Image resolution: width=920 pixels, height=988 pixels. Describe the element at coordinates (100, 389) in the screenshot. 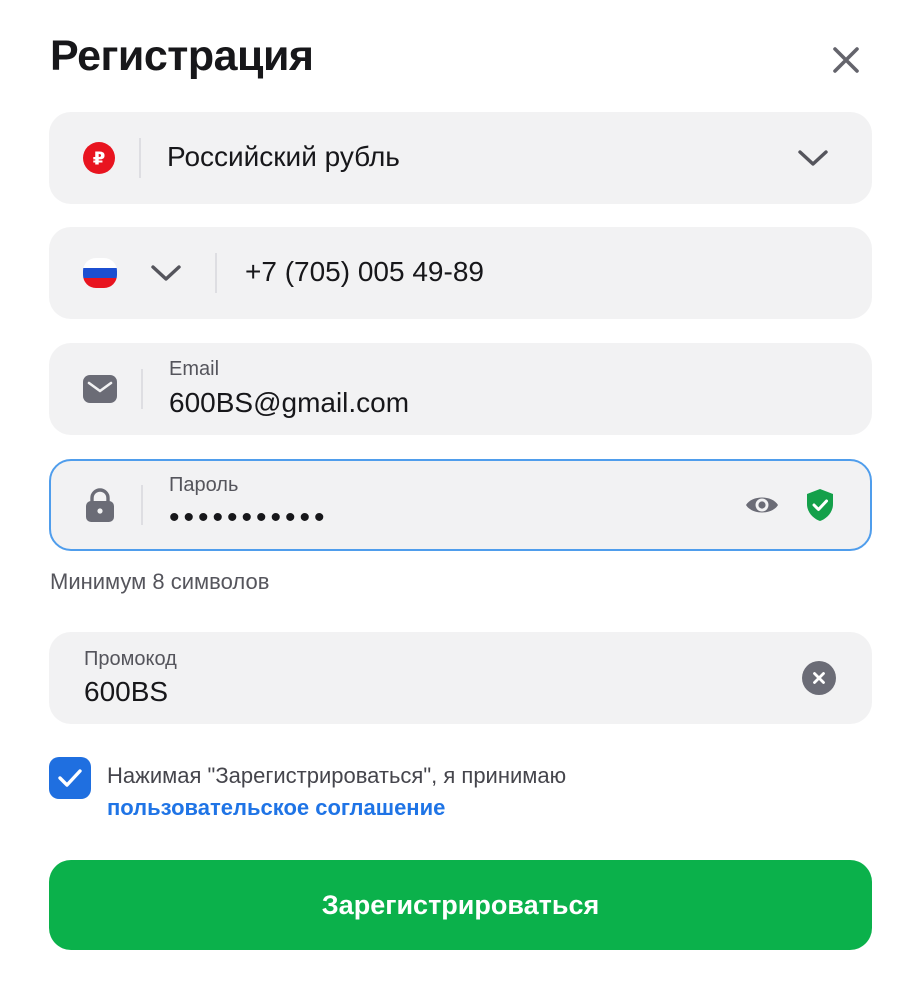

I see `envelope-icon` at that location.